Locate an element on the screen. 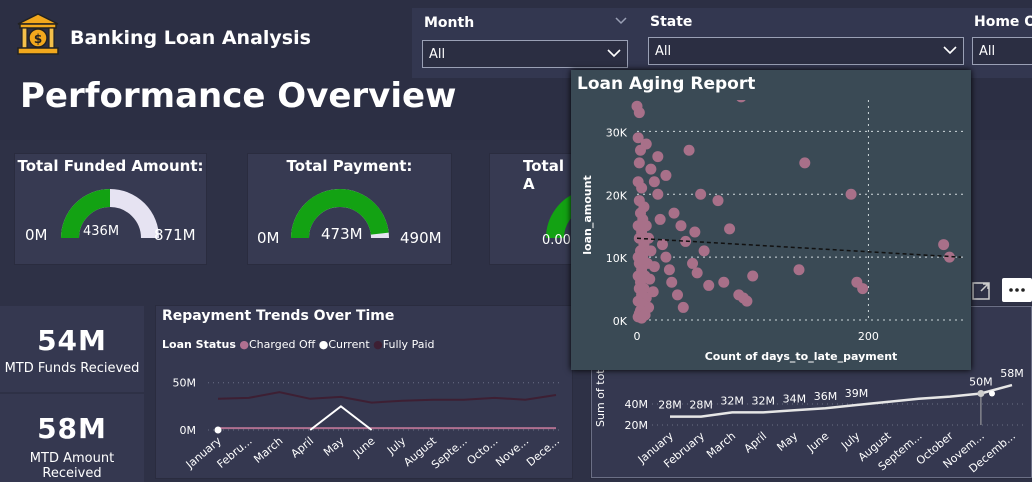 The height and width of the screenshot is (482, 1032). x-tick-label: May is located at coordinates (334, 446).